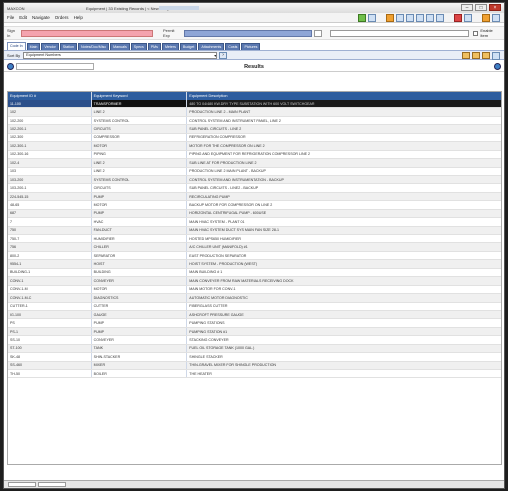  What do you see at coordinates (486, 18) in the screenshot?
I see `report-icon` at bounding box center [486, 18].